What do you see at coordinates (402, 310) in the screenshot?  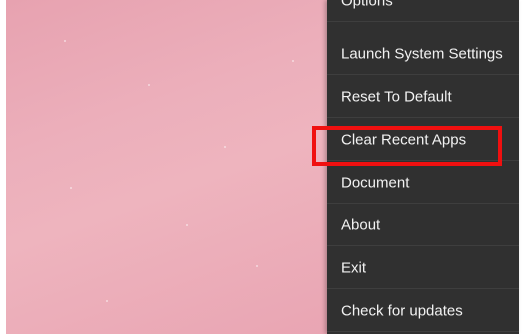 I see `menu-item-label: Check for updates` at bounding box center [402, 310].